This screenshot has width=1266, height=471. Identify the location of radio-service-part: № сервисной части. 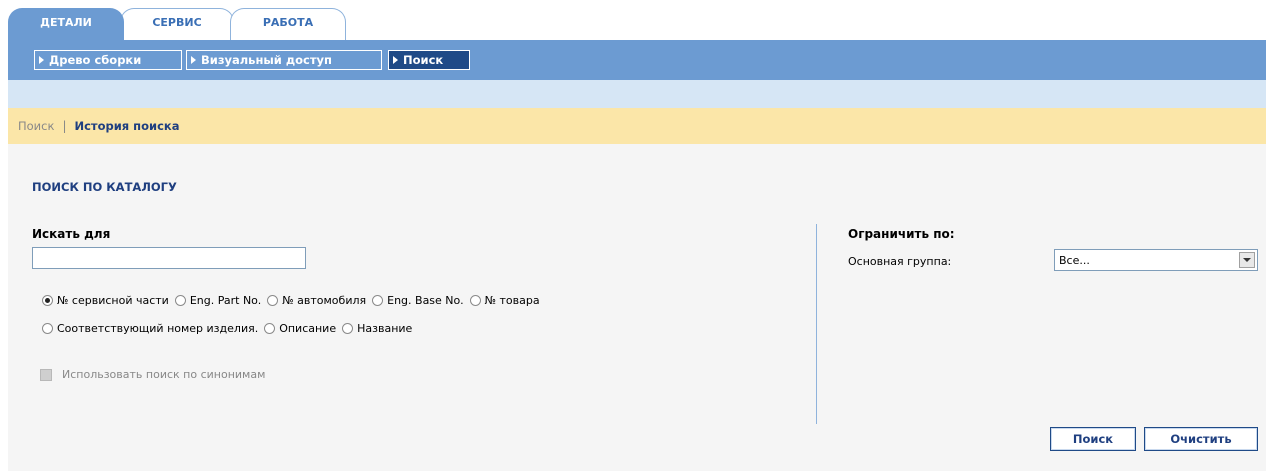
(105, 300).